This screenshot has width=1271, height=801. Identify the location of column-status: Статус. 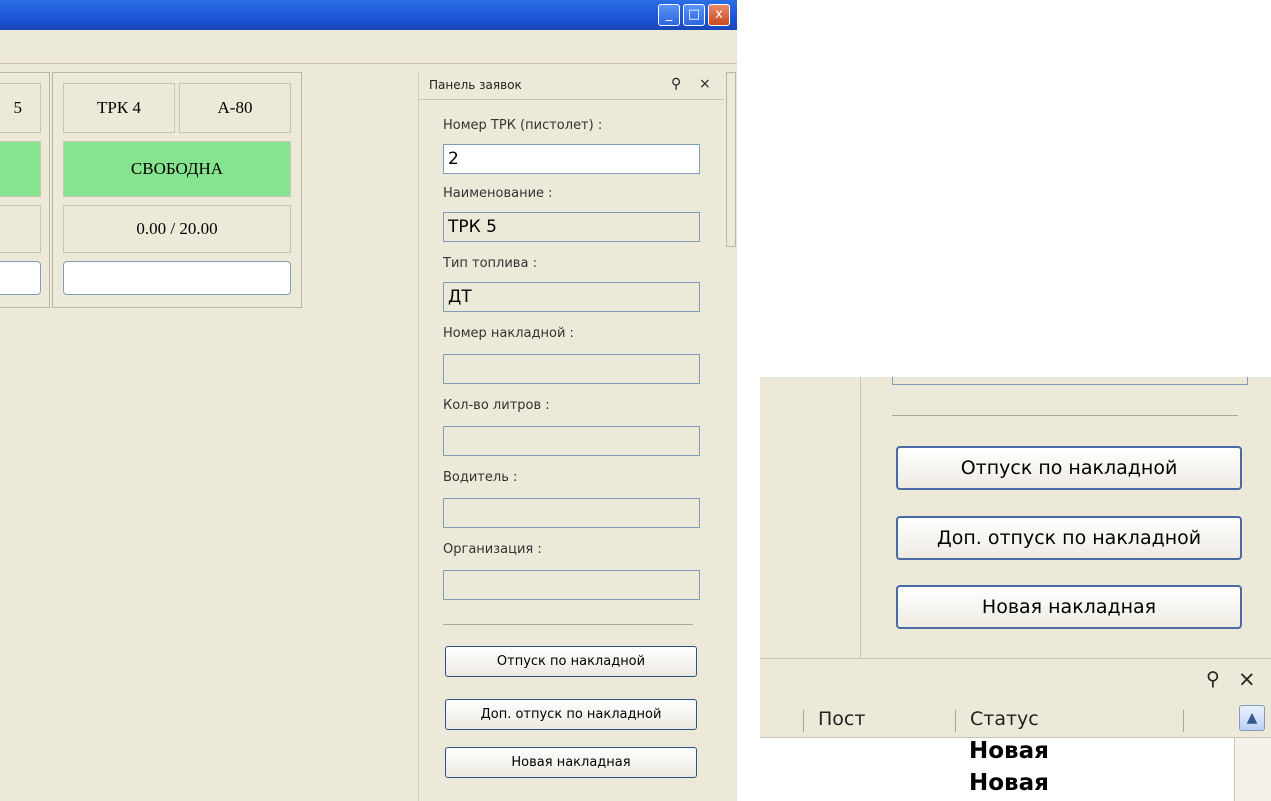
(1004, 719).